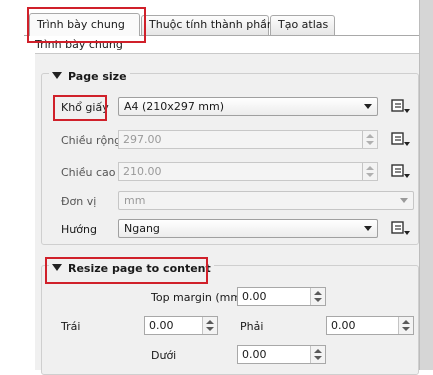 Image resolution: width=433 pixels, height=375 pixels. What do you see at coordinates (89, 76) in the screenshot?
I see `page-size-header: Page size` at bounding box center [89, 76].